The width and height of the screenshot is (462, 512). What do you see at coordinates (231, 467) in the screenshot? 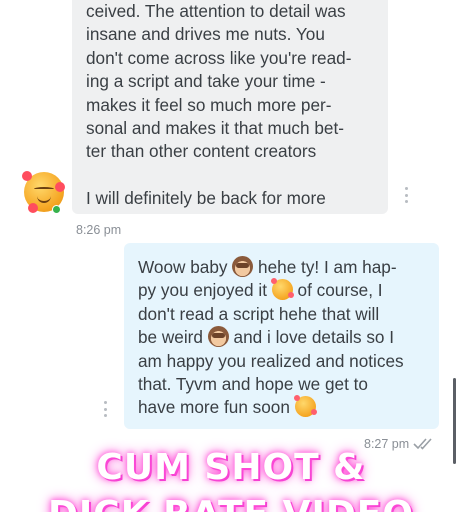
I see `overlay-title: CUM SHOT &` at bounding box center [231, 467].